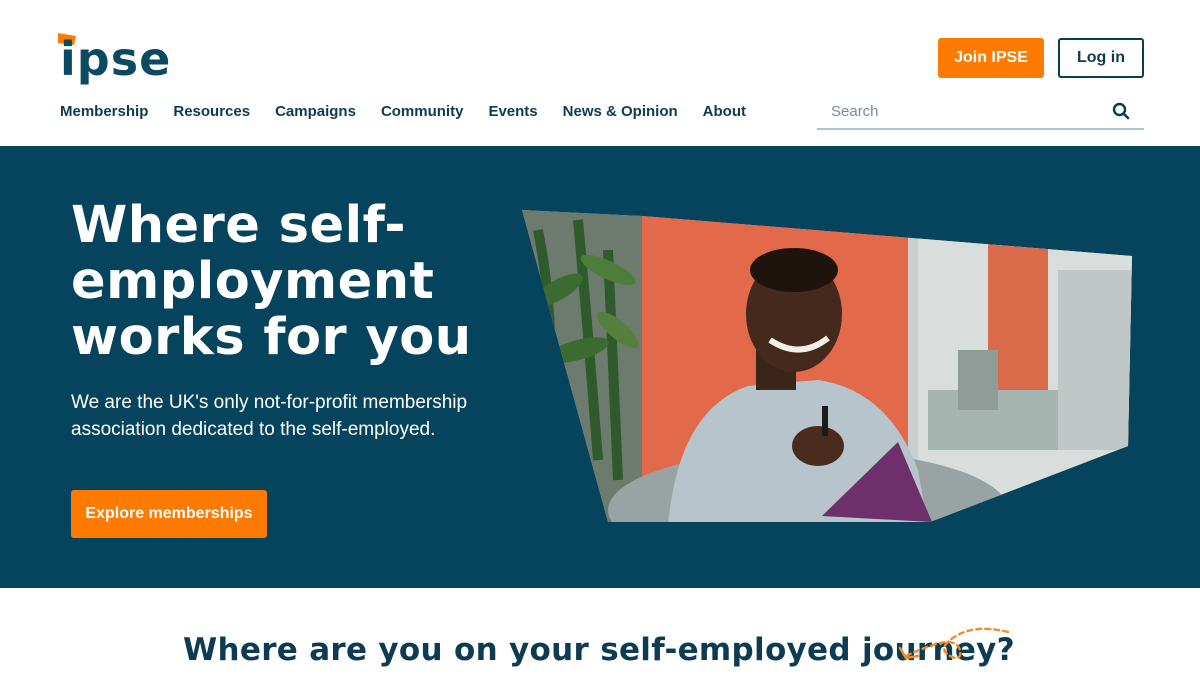  Describe the element at coordinates (113, 58) in the screenshot. I see `ipse-logo: ipse` at that location.